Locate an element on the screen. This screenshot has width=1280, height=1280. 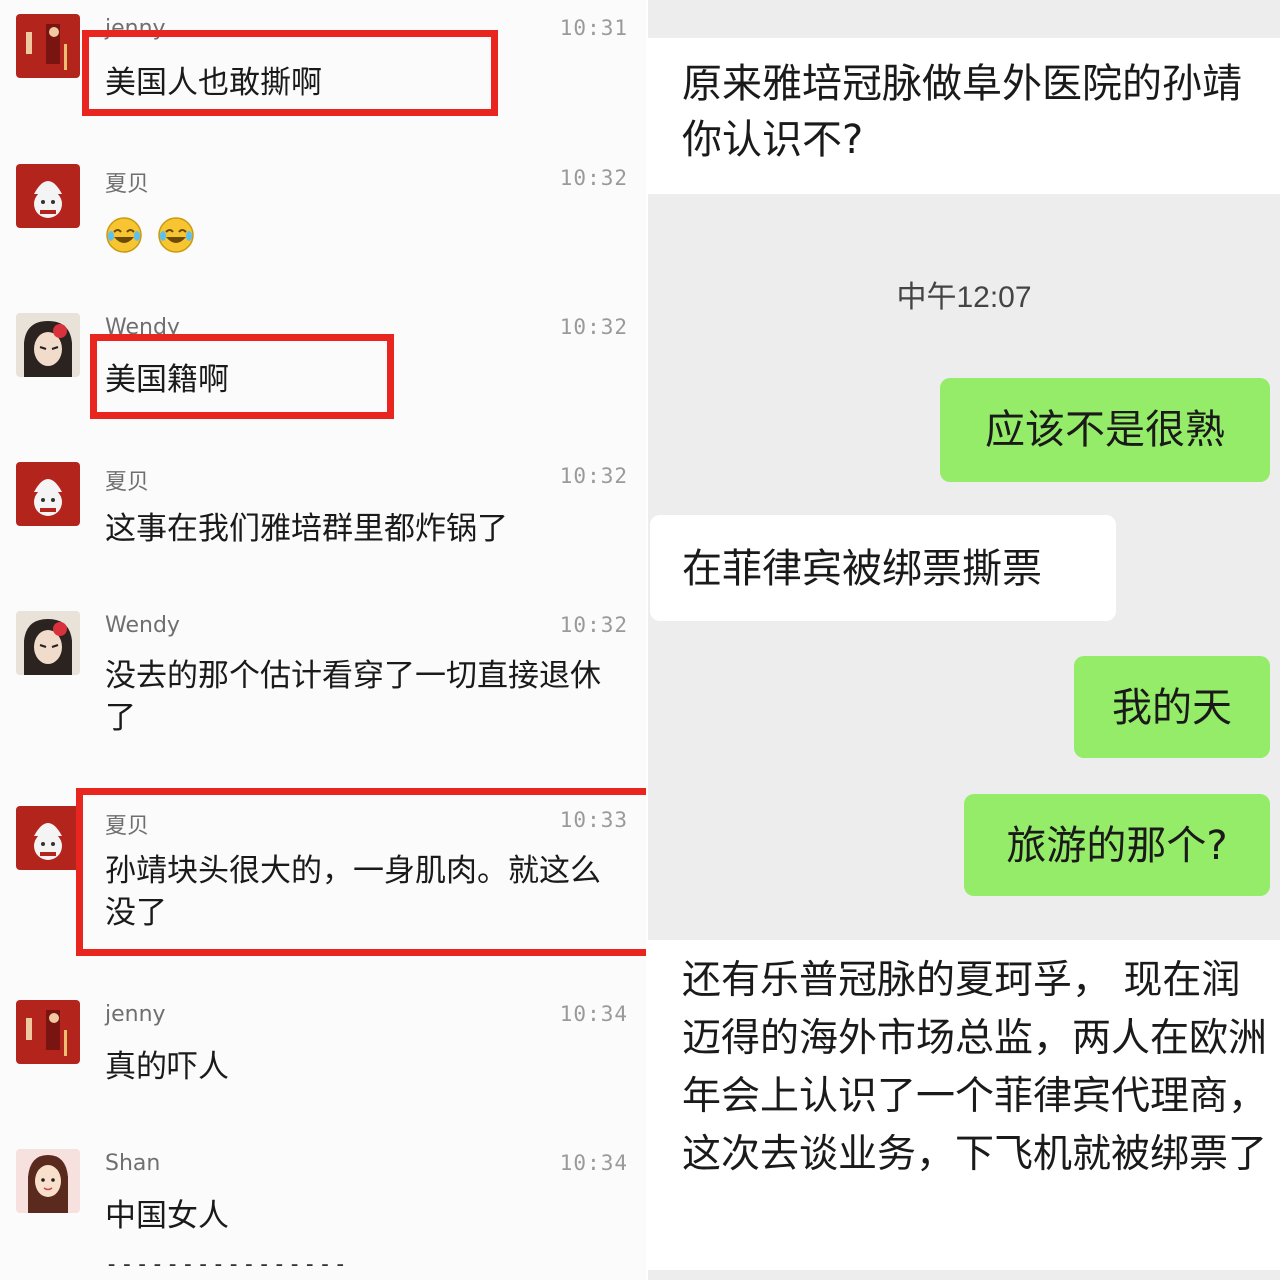
chat-timestamp: 中午12:07 is located at coordinates (964, 297).